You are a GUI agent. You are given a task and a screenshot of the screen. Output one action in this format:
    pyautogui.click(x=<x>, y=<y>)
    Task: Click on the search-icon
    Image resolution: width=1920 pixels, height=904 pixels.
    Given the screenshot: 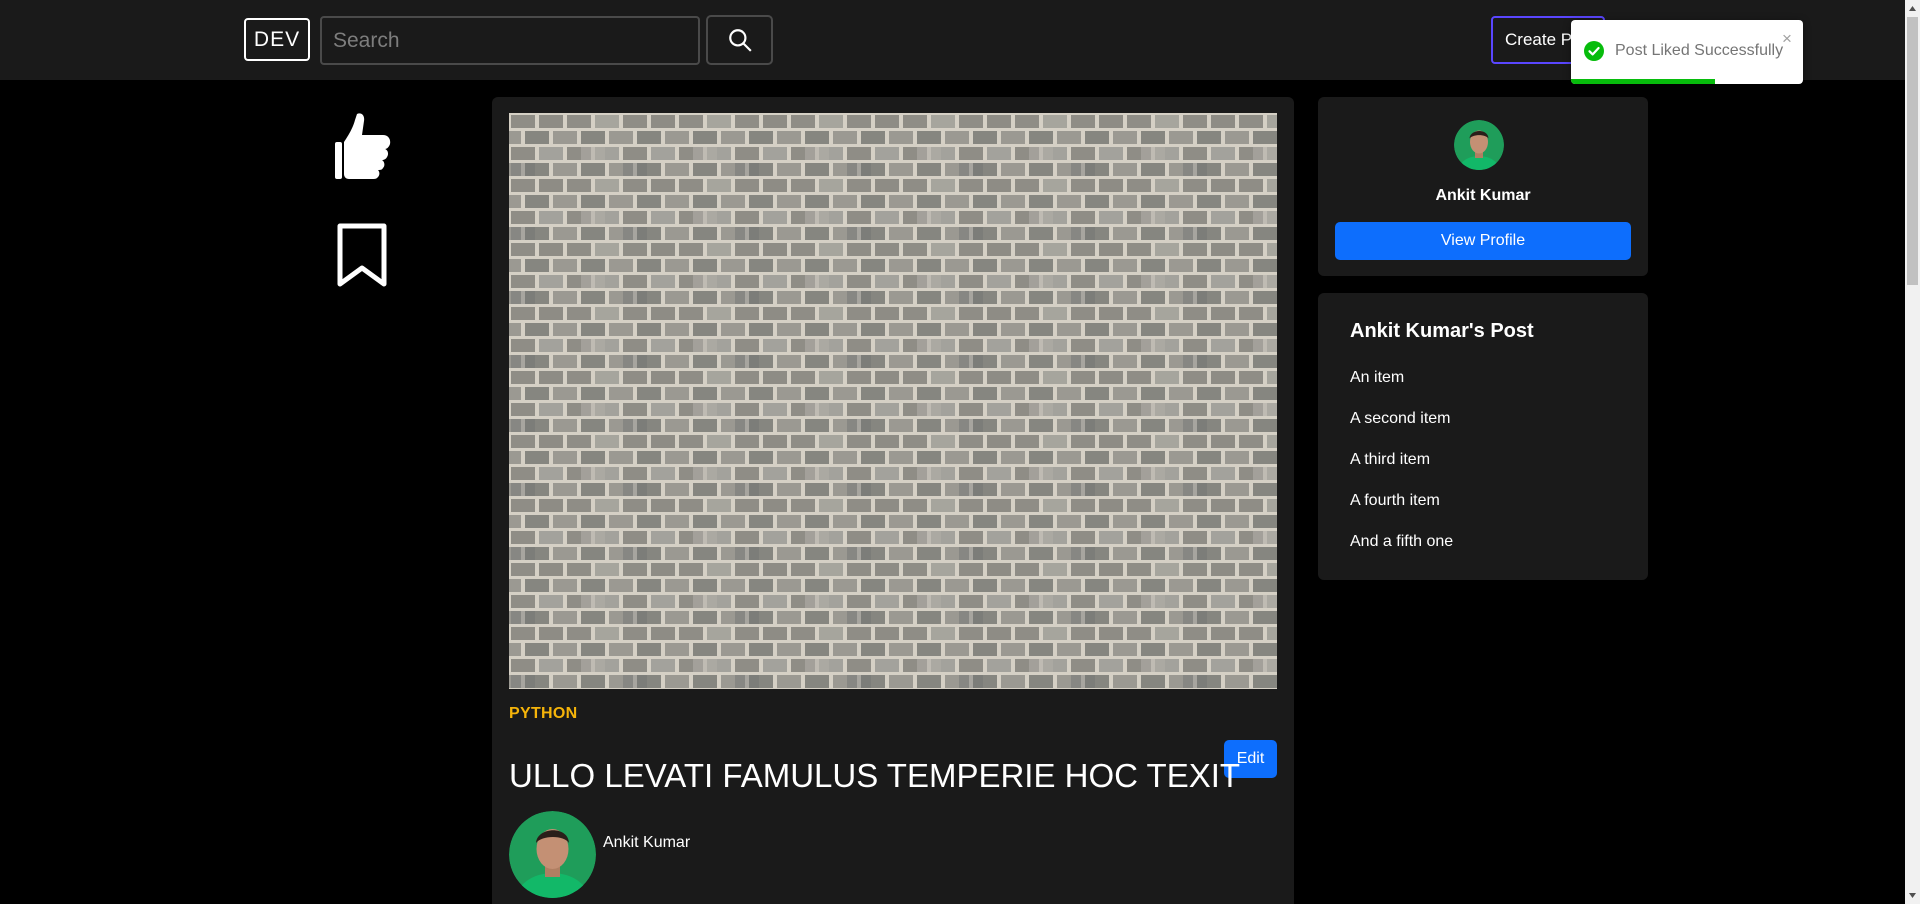 What is the action you would take?
    pyautogui.click(x=740, y=40)
    